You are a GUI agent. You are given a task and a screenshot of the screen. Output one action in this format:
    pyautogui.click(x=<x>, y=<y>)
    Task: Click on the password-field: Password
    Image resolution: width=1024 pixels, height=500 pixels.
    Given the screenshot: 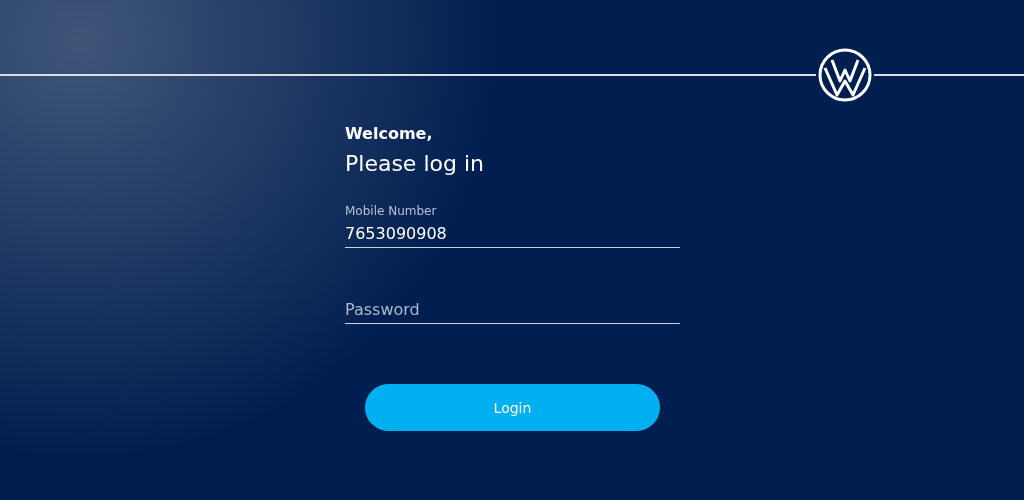 What is the action you would take?
    pyautogui.click(x=512, y=309)
    